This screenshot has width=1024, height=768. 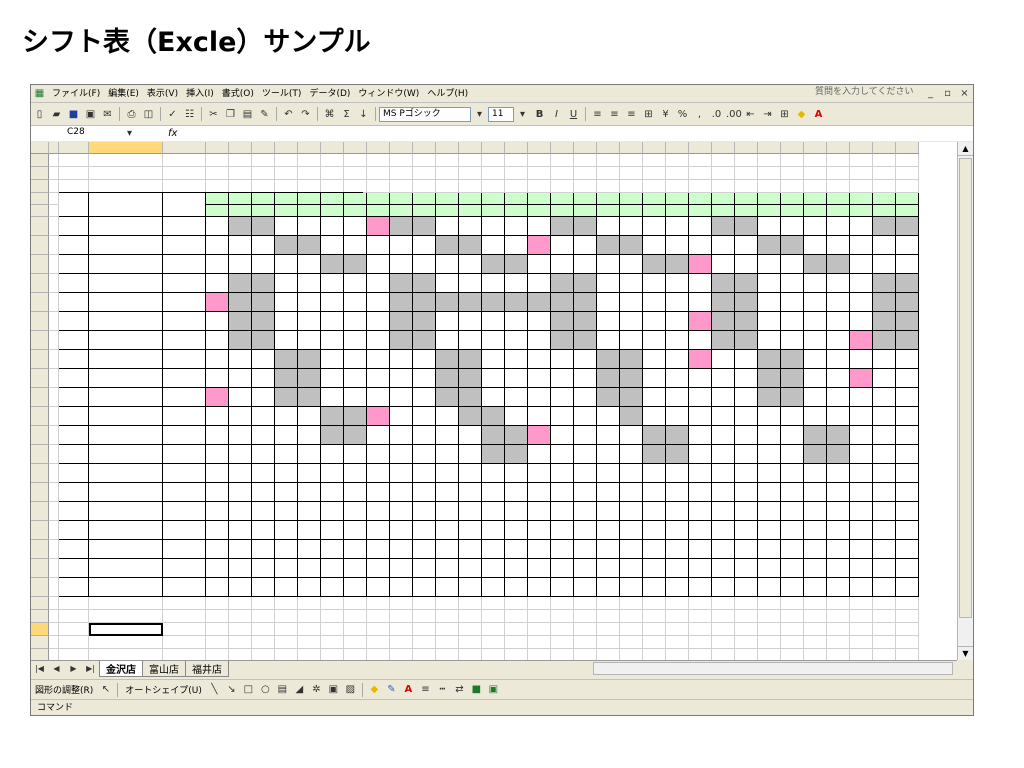 I want to click on textbox-icon: ▤, so click(x=282, y=689).